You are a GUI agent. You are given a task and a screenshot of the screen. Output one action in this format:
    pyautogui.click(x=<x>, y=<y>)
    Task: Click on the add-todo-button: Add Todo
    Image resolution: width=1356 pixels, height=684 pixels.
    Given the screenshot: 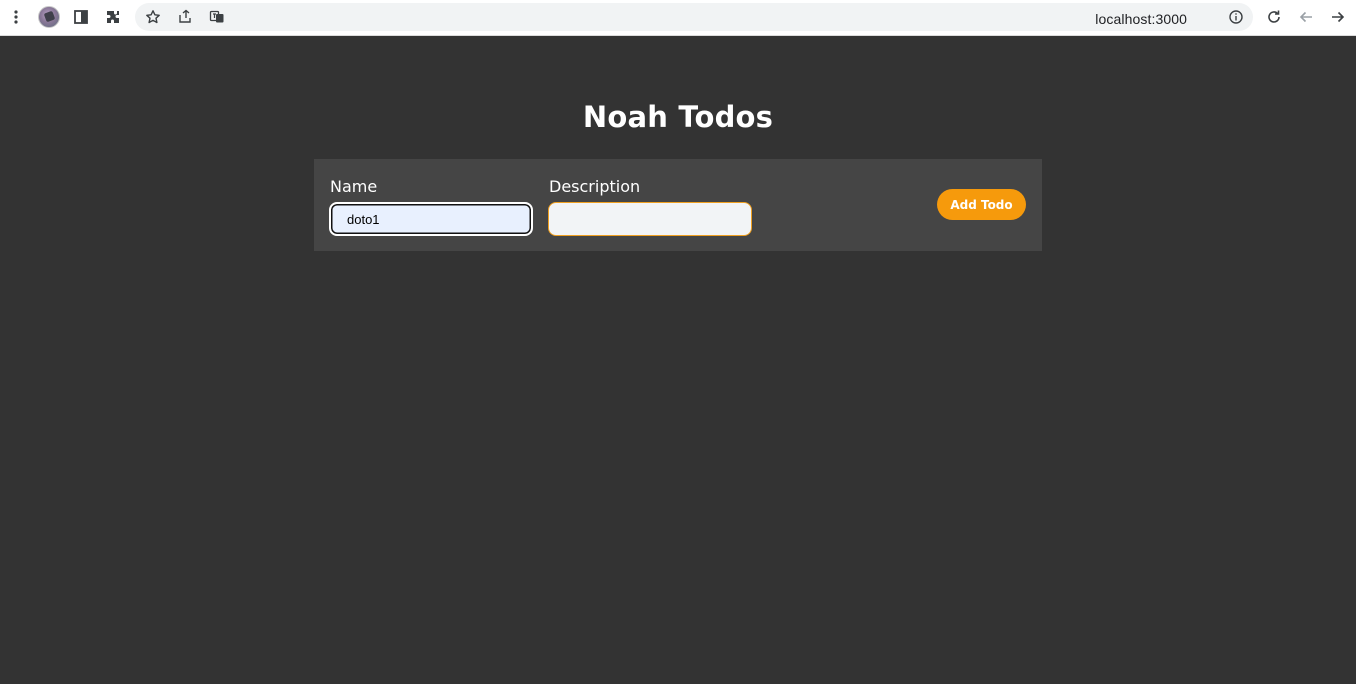 What is the action you would take?
    pyautogui.click(x=981, y=204)
    